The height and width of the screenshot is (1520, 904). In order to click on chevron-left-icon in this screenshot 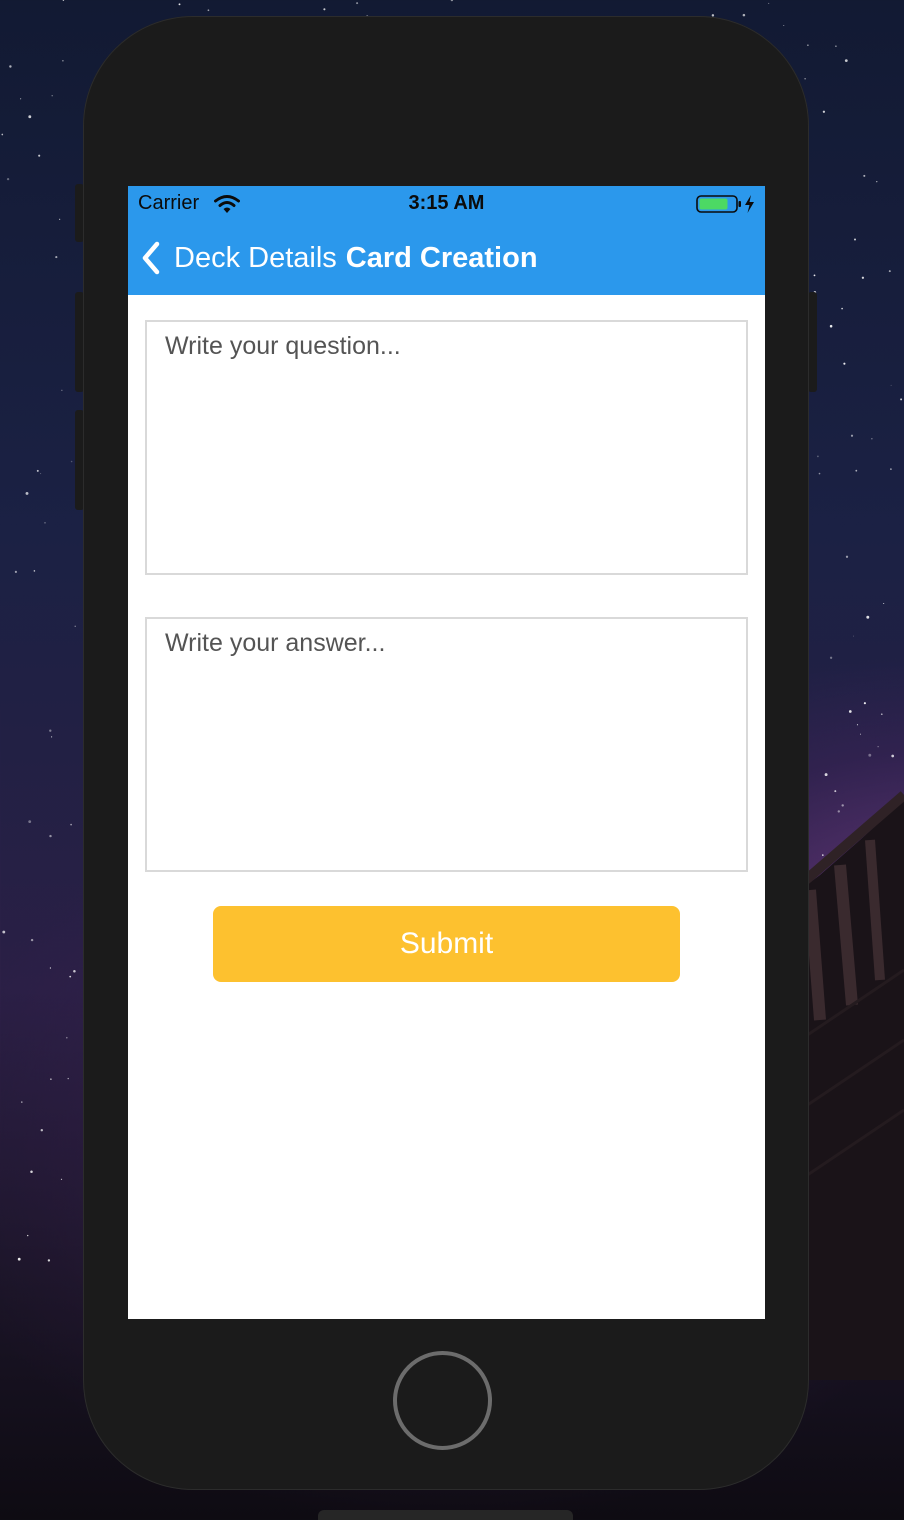, I will do `click(151, 258)`.